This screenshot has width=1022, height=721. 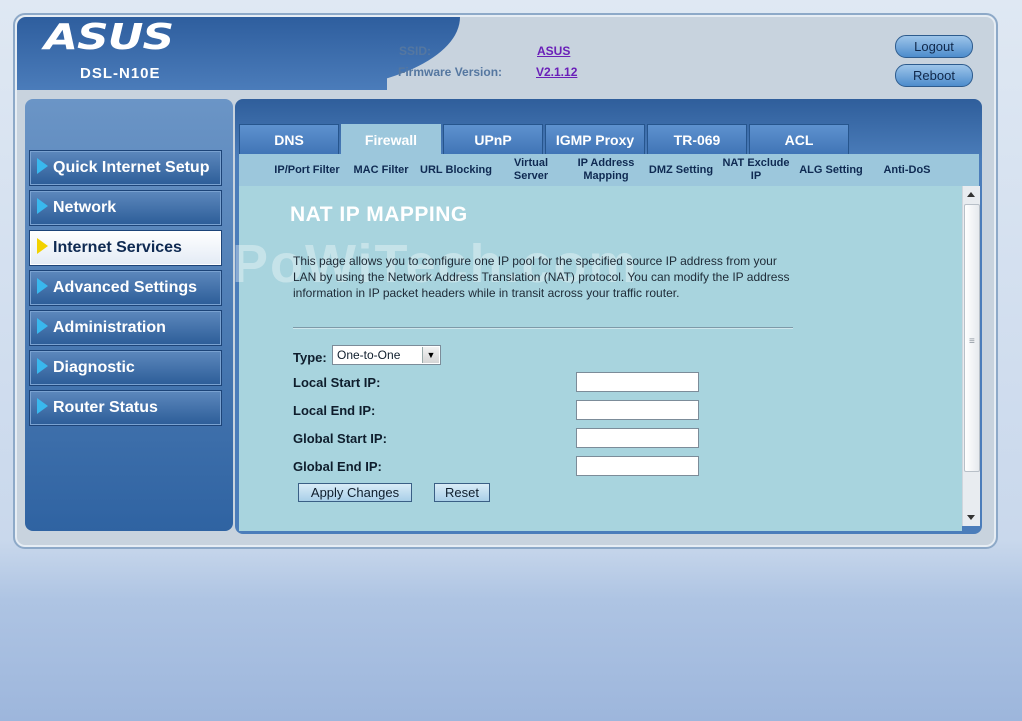 I want to click on grip-icon: ≡, so click(x=972, y=341).